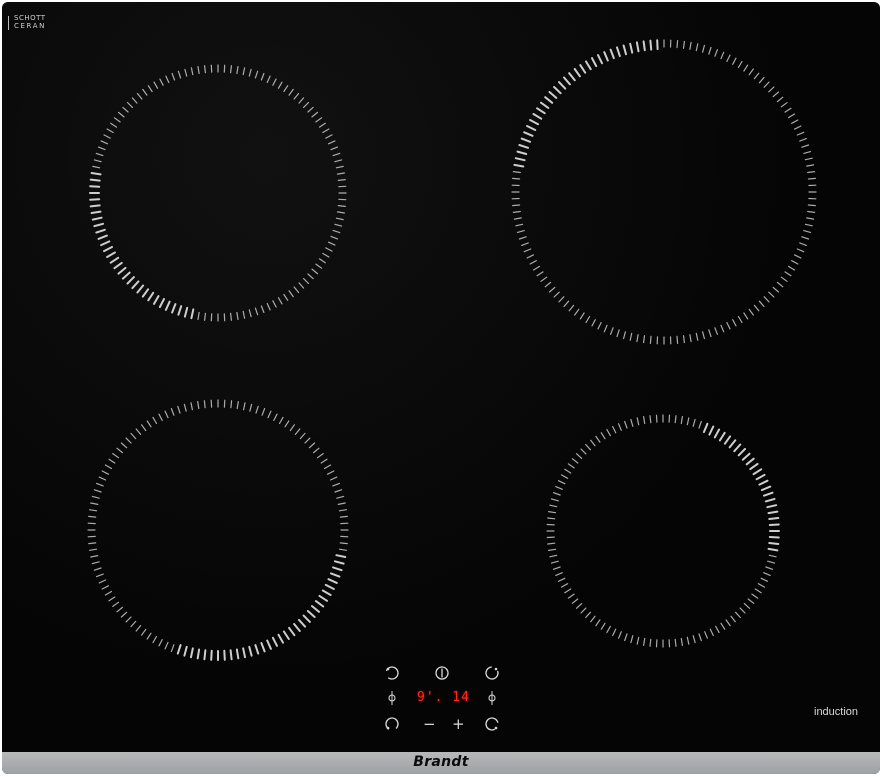 The width and height of the screenshot is (883, 777). Describe the element at coordinates (664, 192) in the screenshot. I see `zone-rear-right` at that location.